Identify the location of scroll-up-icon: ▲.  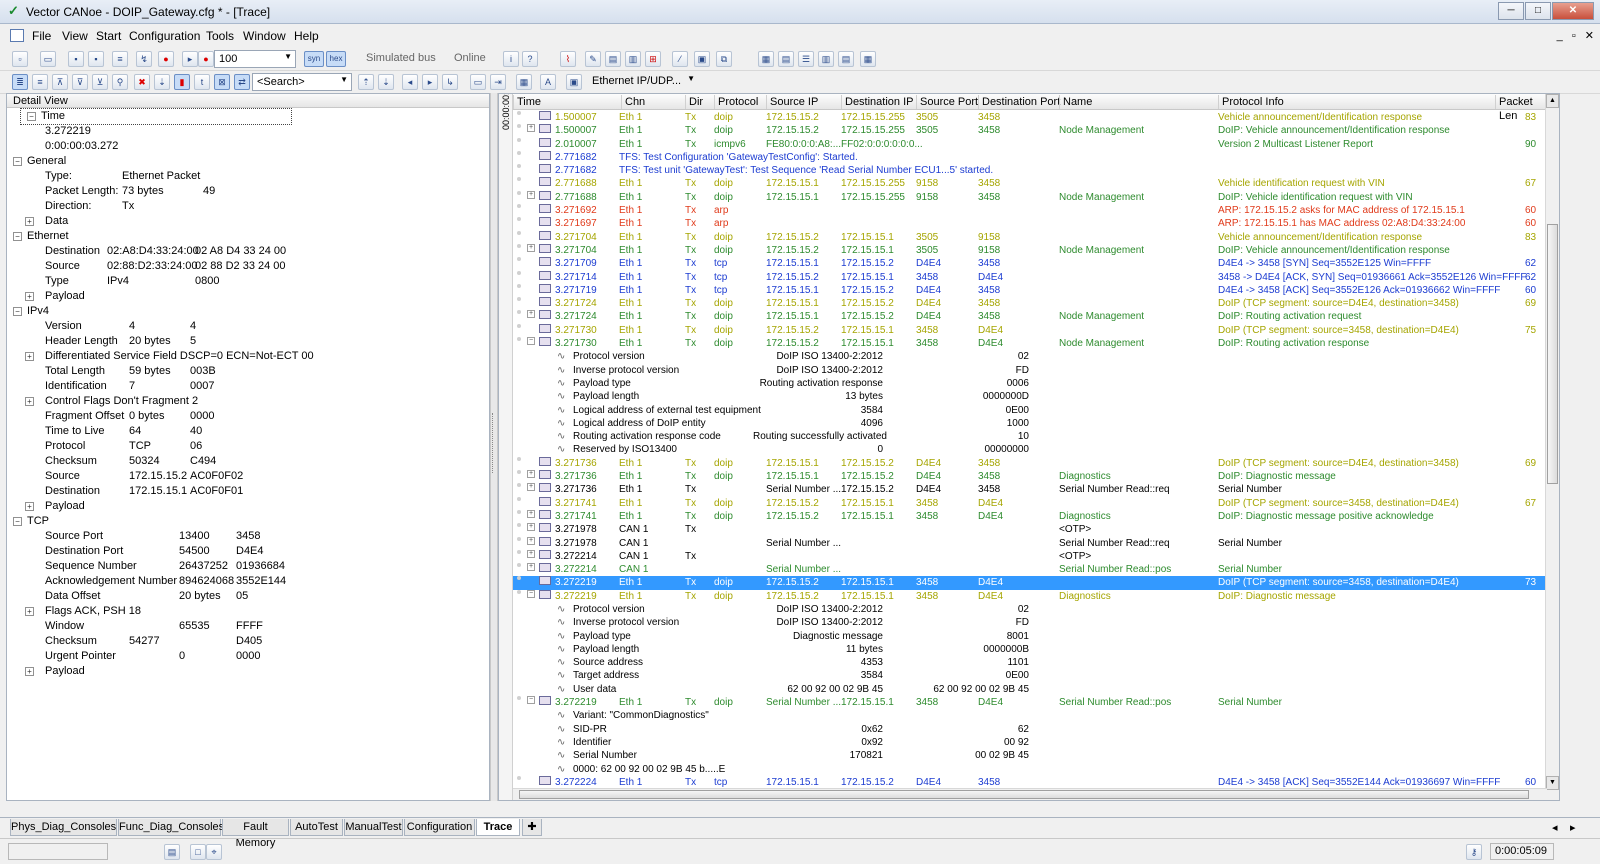
(1552, 101).